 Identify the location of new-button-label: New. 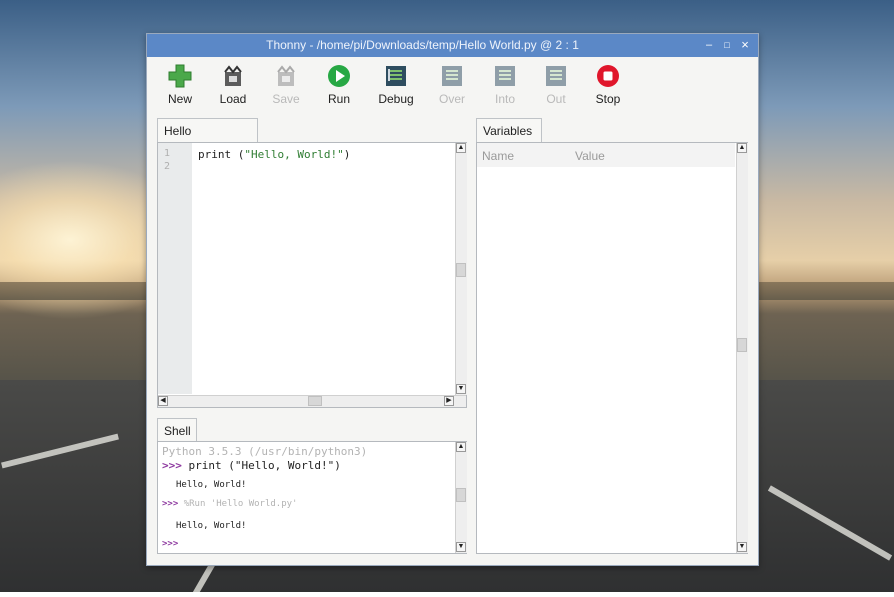
(179, 99).